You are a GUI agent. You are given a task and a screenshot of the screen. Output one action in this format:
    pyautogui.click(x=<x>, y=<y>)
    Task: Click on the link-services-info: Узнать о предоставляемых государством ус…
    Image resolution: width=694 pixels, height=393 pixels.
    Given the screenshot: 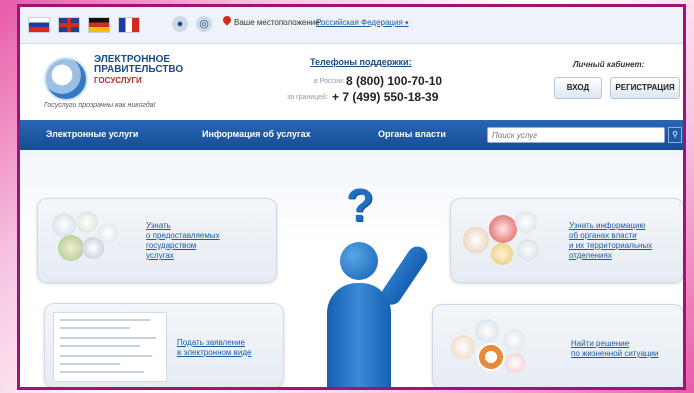 What is the action you would take?
    pyautogui.click(x=183, y=241)
    